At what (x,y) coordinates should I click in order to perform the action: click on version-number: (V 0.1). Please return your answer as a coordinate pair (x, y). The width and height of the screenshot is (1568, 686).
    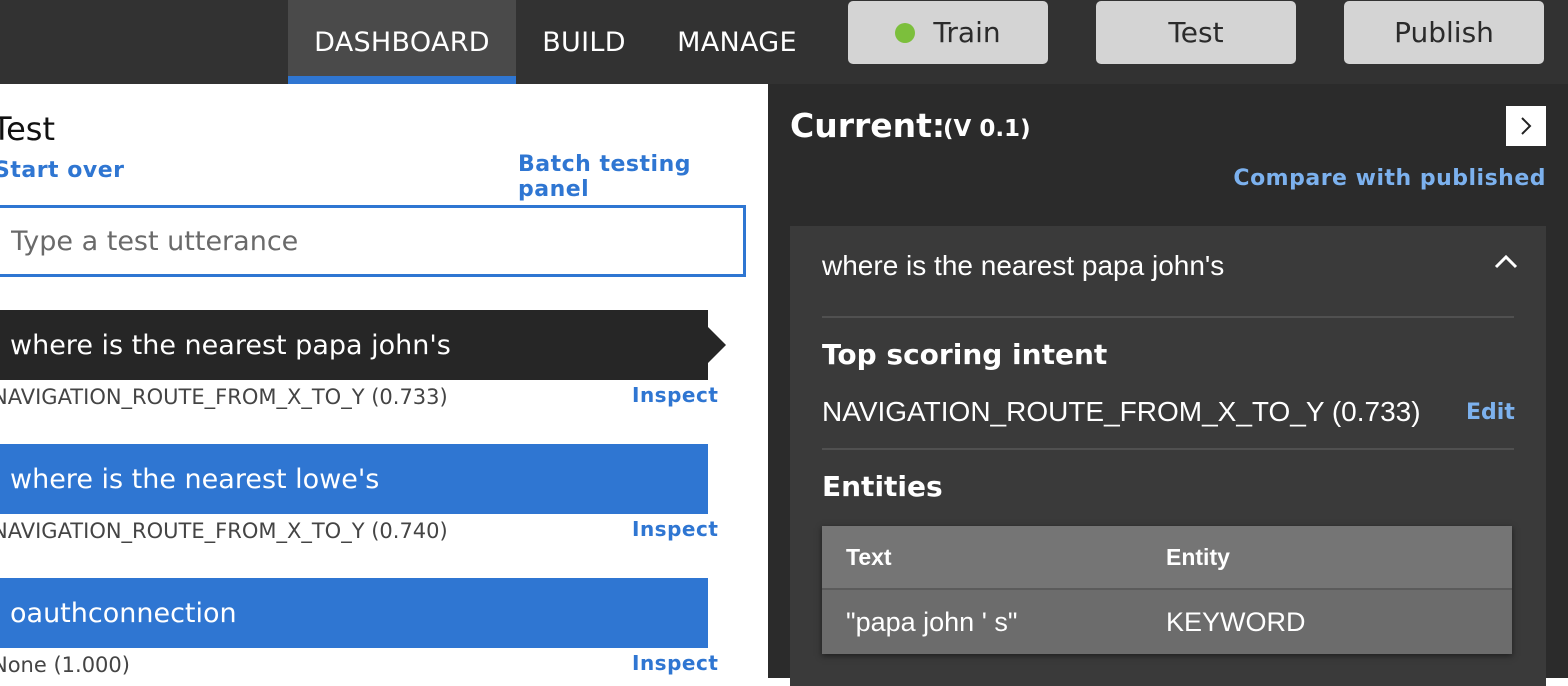
    Looking at the image, I should click on (987, 129).